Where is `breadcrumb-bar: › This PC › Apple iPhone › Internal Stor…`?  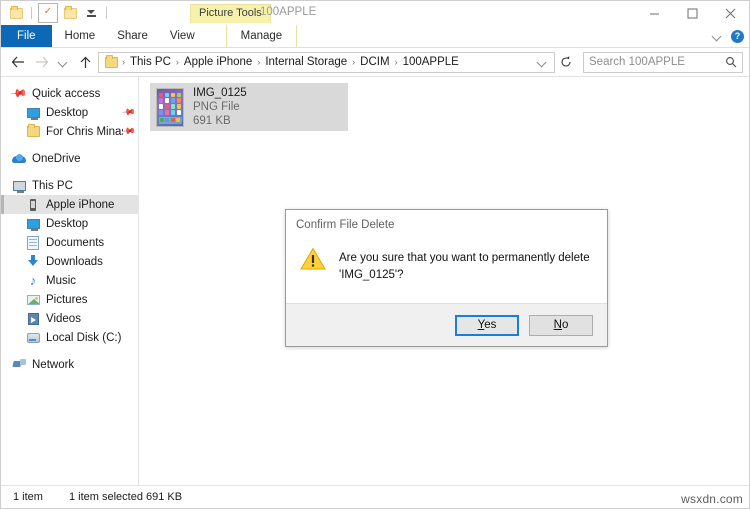 breadcrumb-bar: › This PC › Apple iPhone › Internal Stor… is located at coordinates (326, 62).